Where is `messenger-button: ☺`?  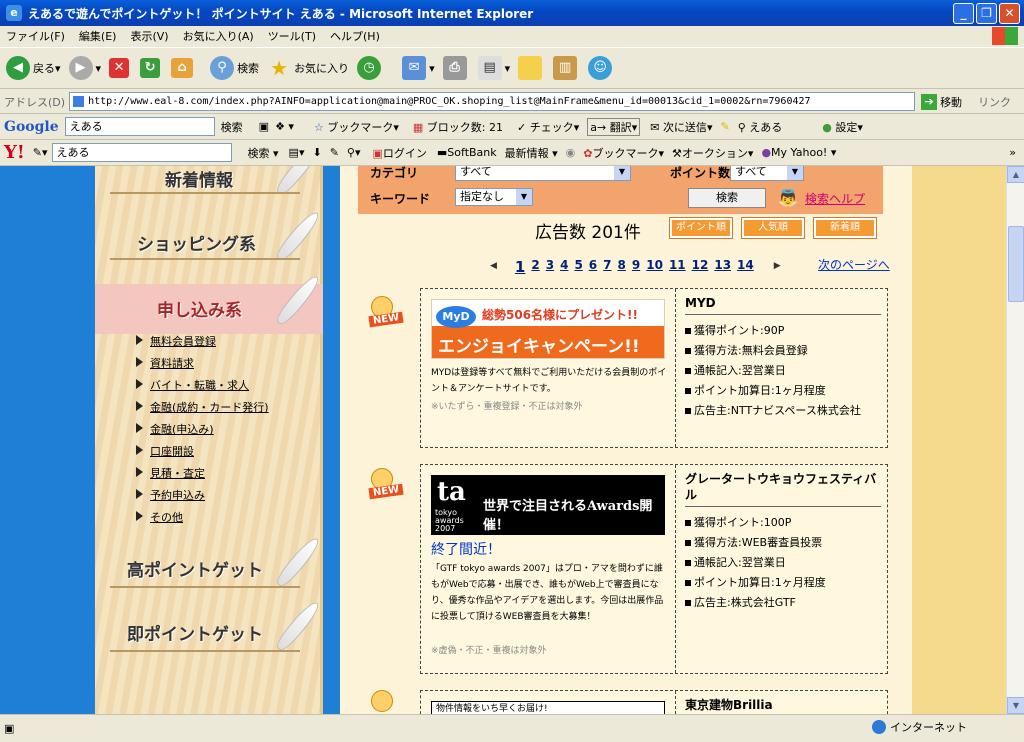
messenger-button: ☺ is located at coordinates (601, 68).